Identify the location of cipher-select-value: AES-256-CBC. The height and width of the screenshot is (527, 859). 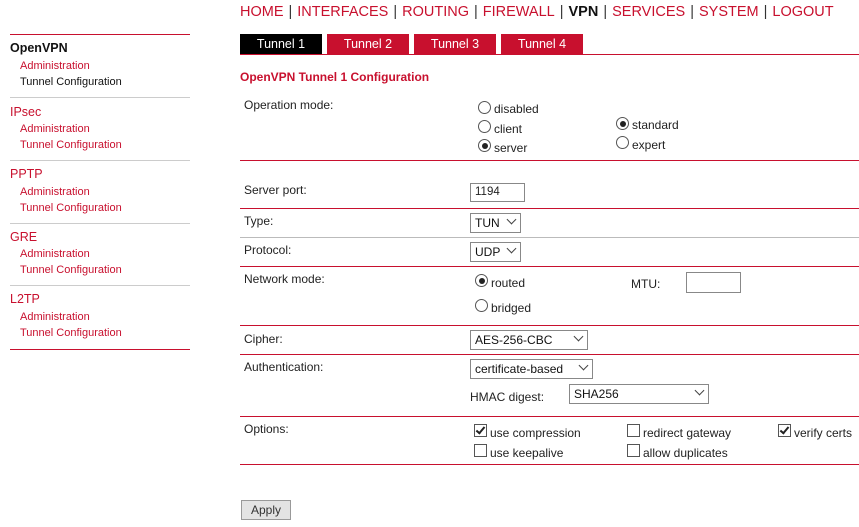
(514, 340).